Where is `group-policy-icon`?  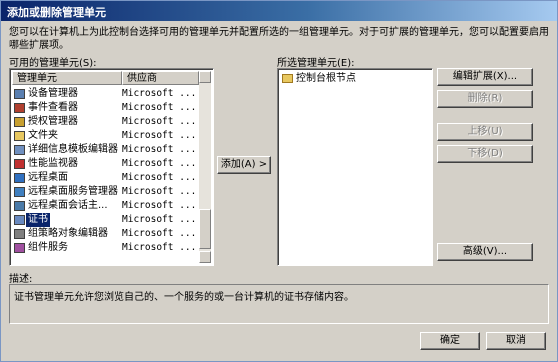 group-policy-icon is located at coordinates (19, 234).